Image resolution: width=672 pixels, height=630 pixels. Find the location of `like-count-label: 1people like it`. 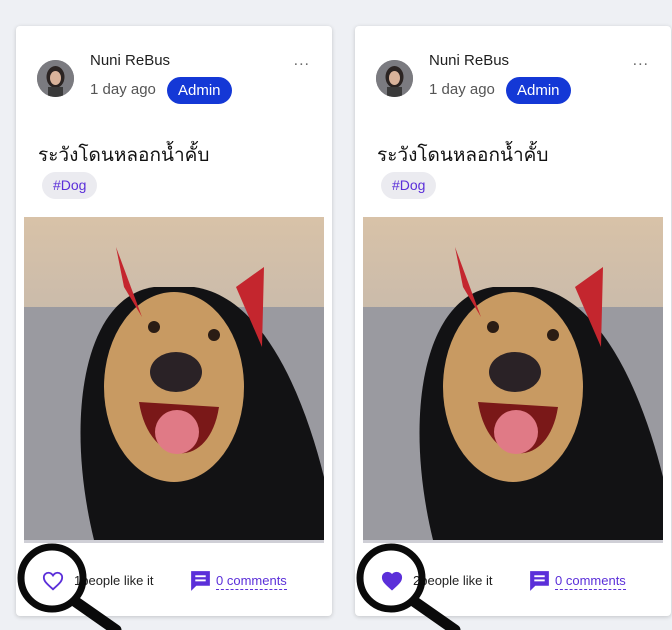

like-count-label: 1people like it is located at coordinates (114, 580).